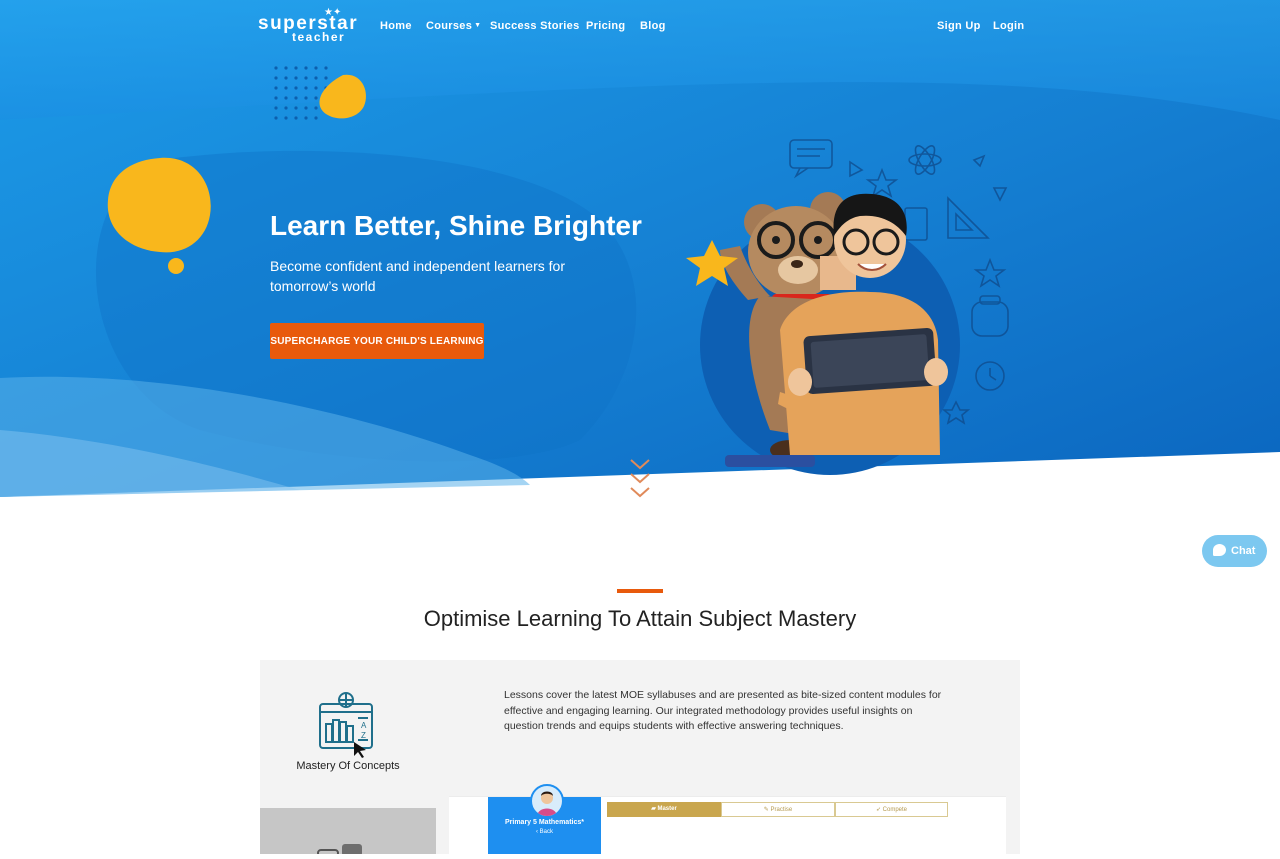  What do you see at coordinates (653, 26) in the screenshot?
I see `nav-blog: Blog` at bounding box center [653, 26].